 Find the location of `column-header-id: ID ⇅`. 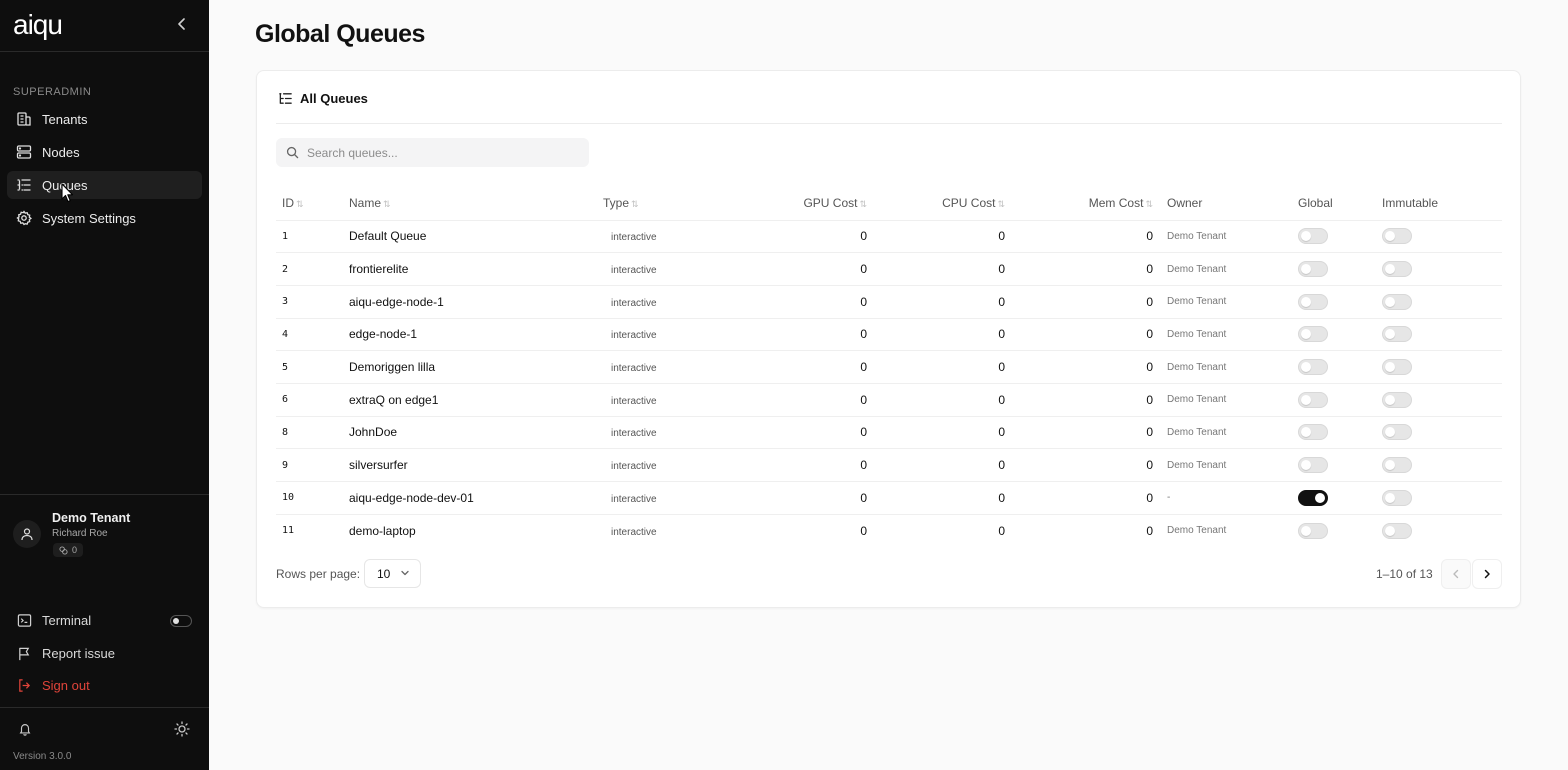

column-header-id: ID ⇅ is located at coordinates (309, 203).